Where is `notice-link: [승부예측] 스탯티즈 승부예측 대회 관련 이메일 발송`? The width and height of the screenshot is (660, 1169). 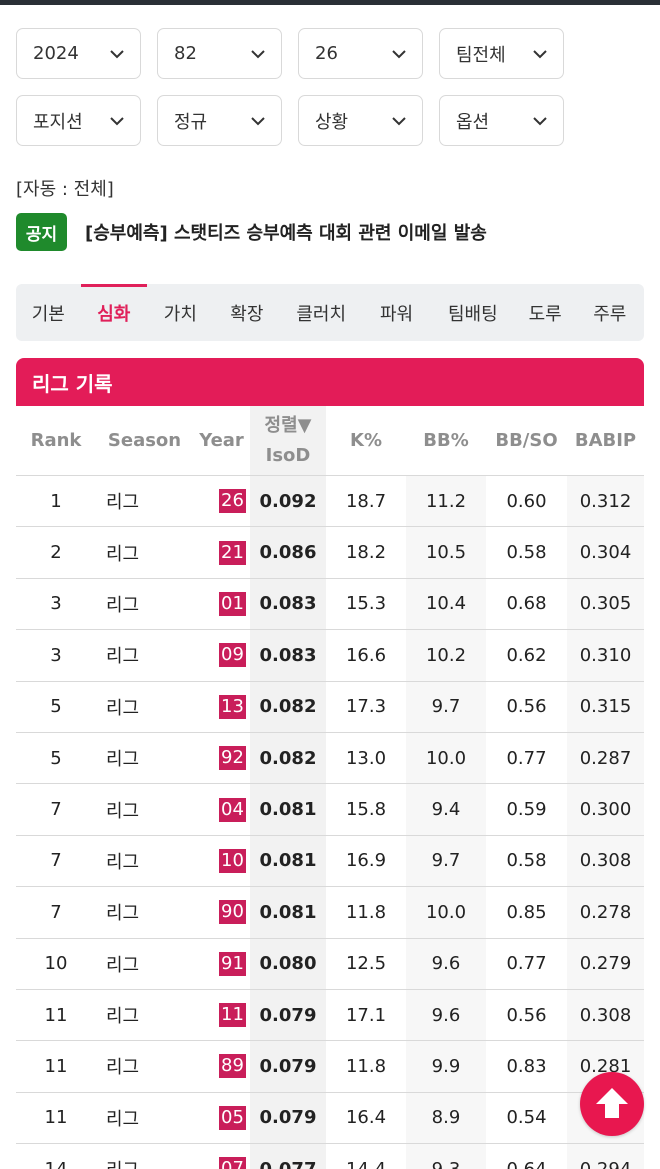 notice-link: [승부예측] 스탯티즈 승부예측 대회 관련 이메일 발송 is located at coordinates (286, 232).